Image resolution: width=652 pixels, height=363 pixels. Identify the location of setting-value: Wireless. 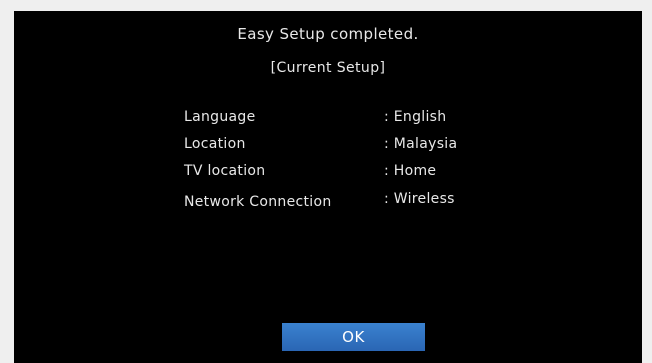
(419, 199).